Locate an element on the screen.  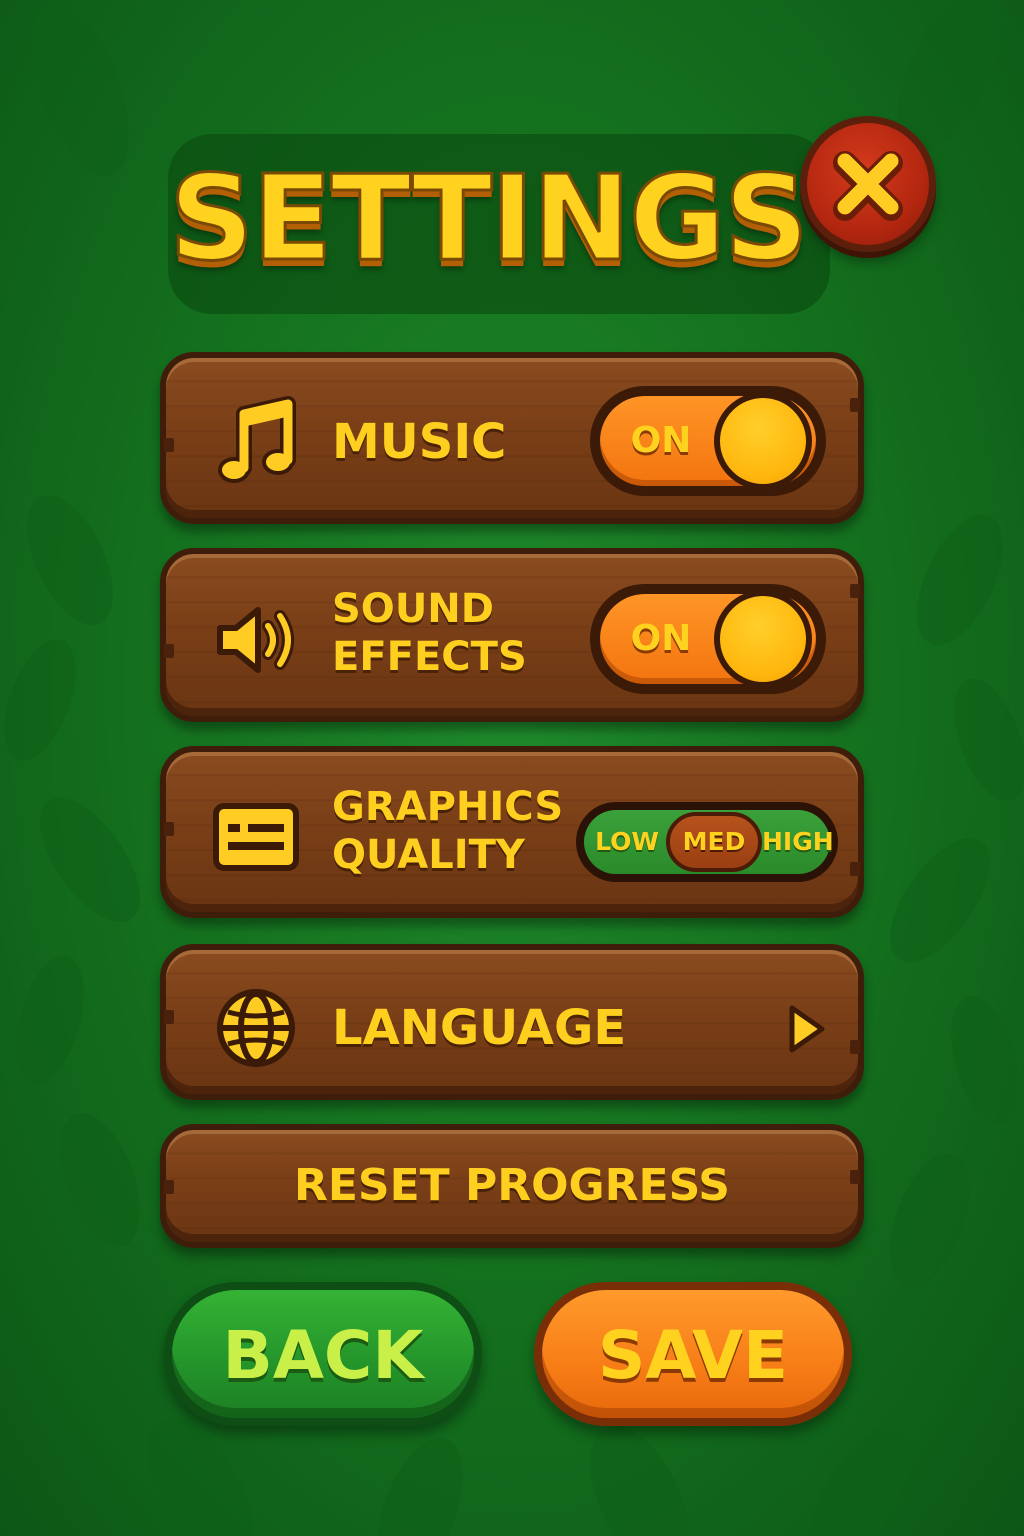
sound-effects-setting-row: SOUND EFFECTS ON is located at coordinates (512, 635).